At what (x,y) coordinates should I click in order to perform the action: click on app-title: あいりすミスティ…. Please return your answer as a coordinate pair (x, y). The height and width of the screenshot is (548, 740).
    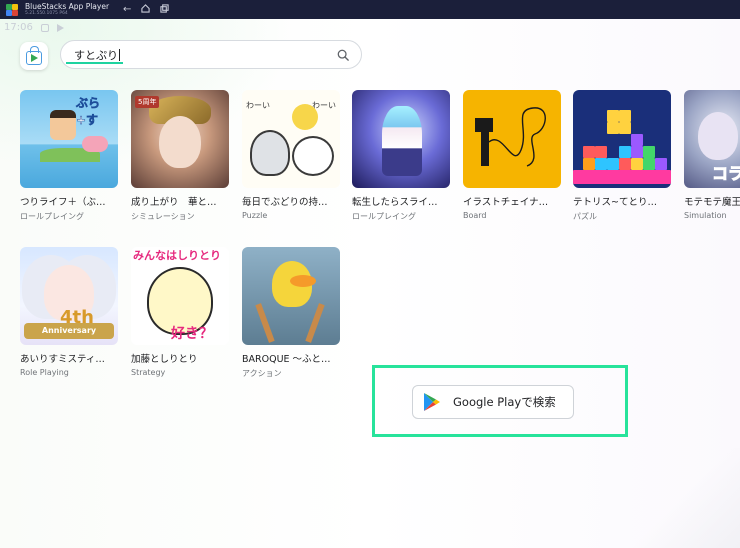
    Looking at the image, I should click on (62, 359).